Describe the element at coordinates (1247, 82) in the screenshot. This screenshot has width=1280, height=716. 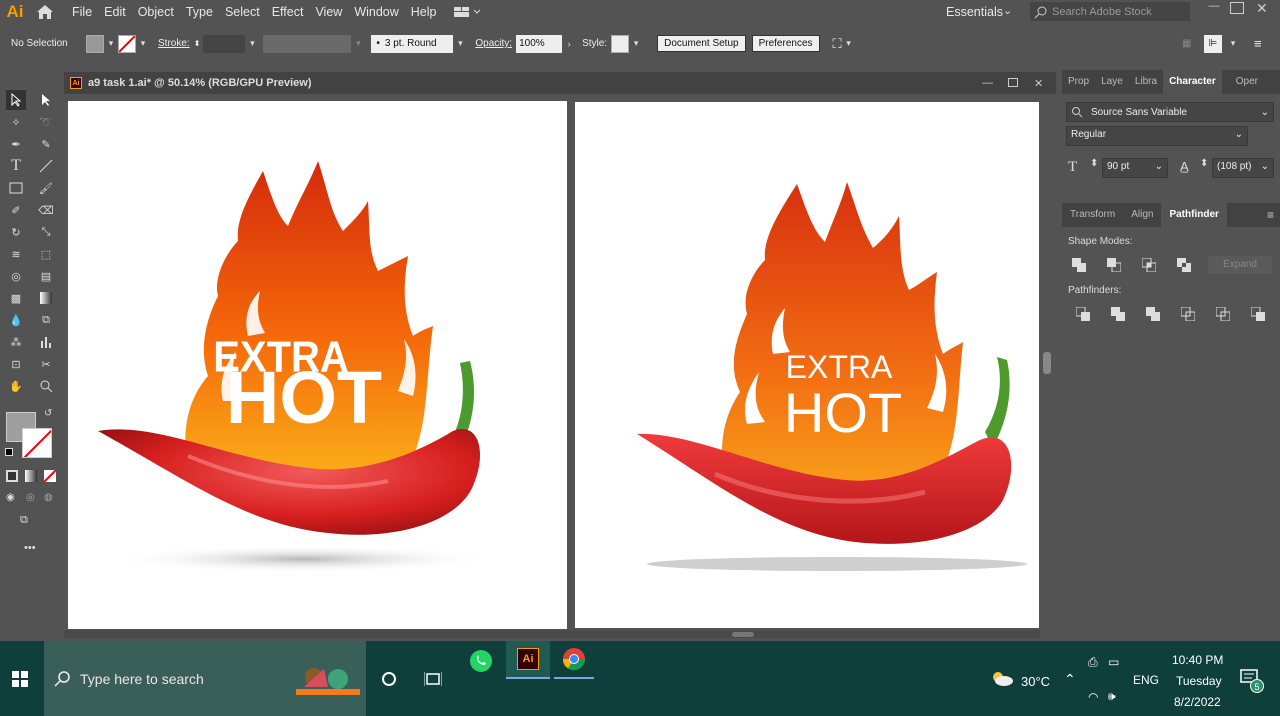
I see `tab-opentype: Oper` at that location.